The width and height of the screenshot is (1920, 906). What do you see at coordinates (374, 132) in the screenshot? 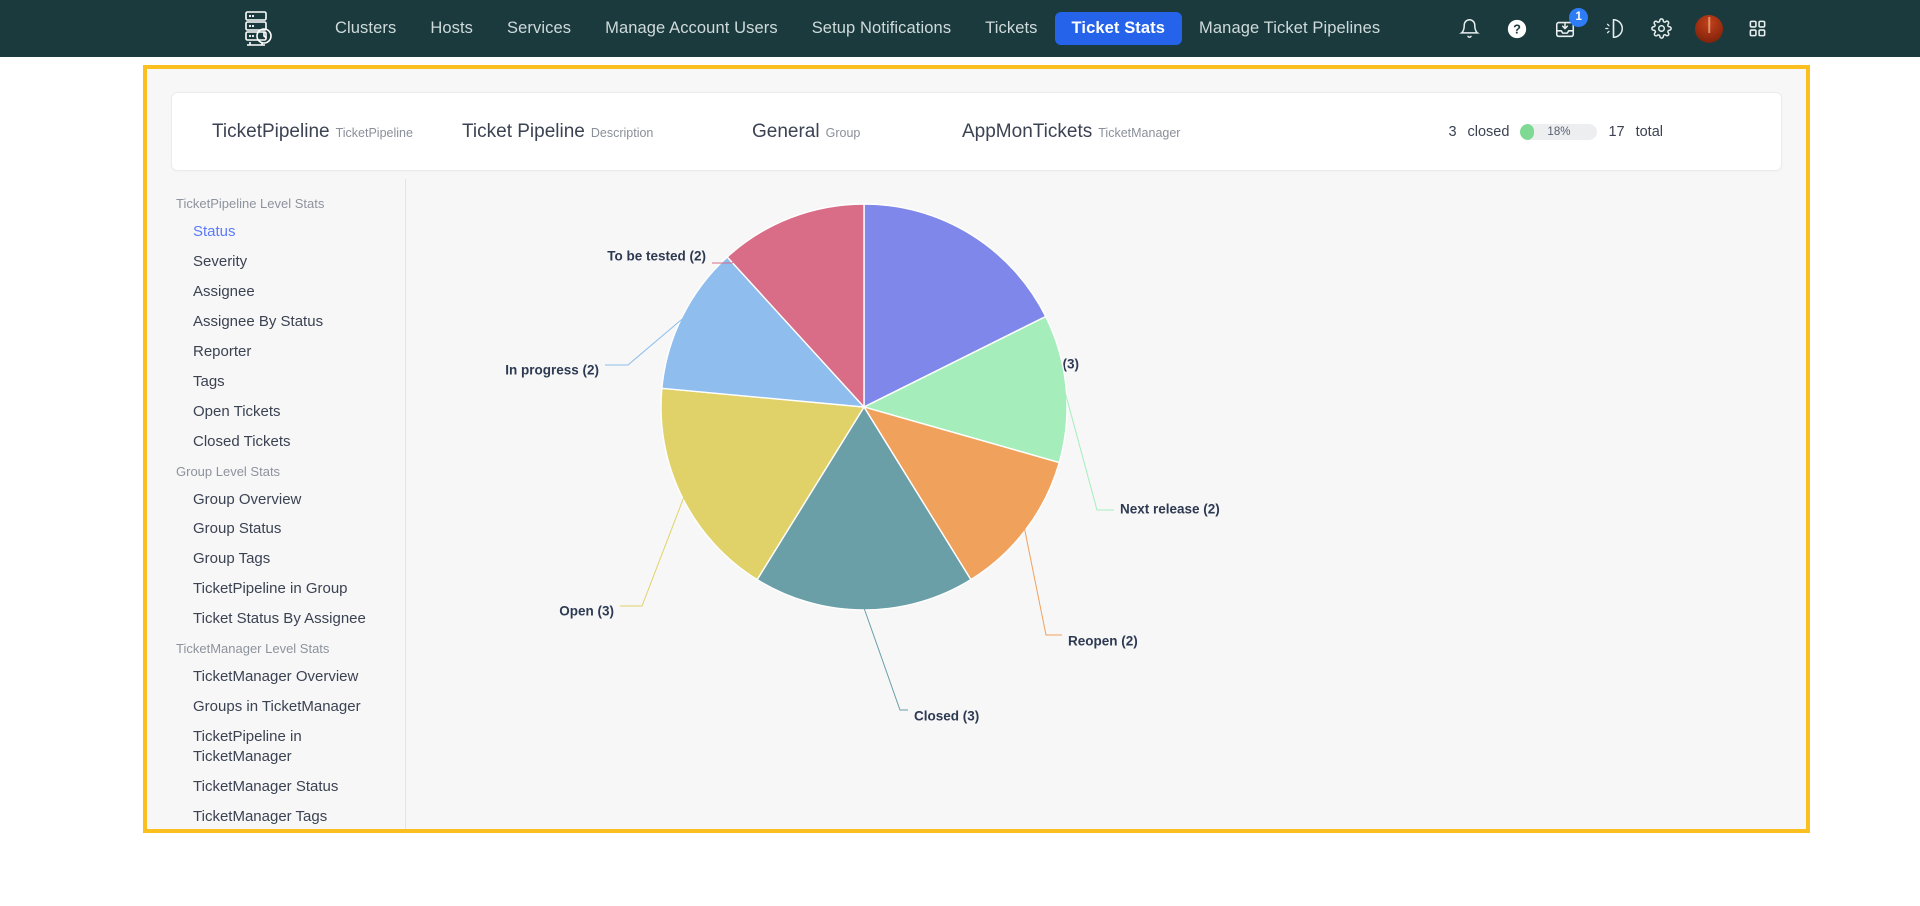
I see `pipeline-name-label: TicketPipeline` at bounding box center [374, 132].